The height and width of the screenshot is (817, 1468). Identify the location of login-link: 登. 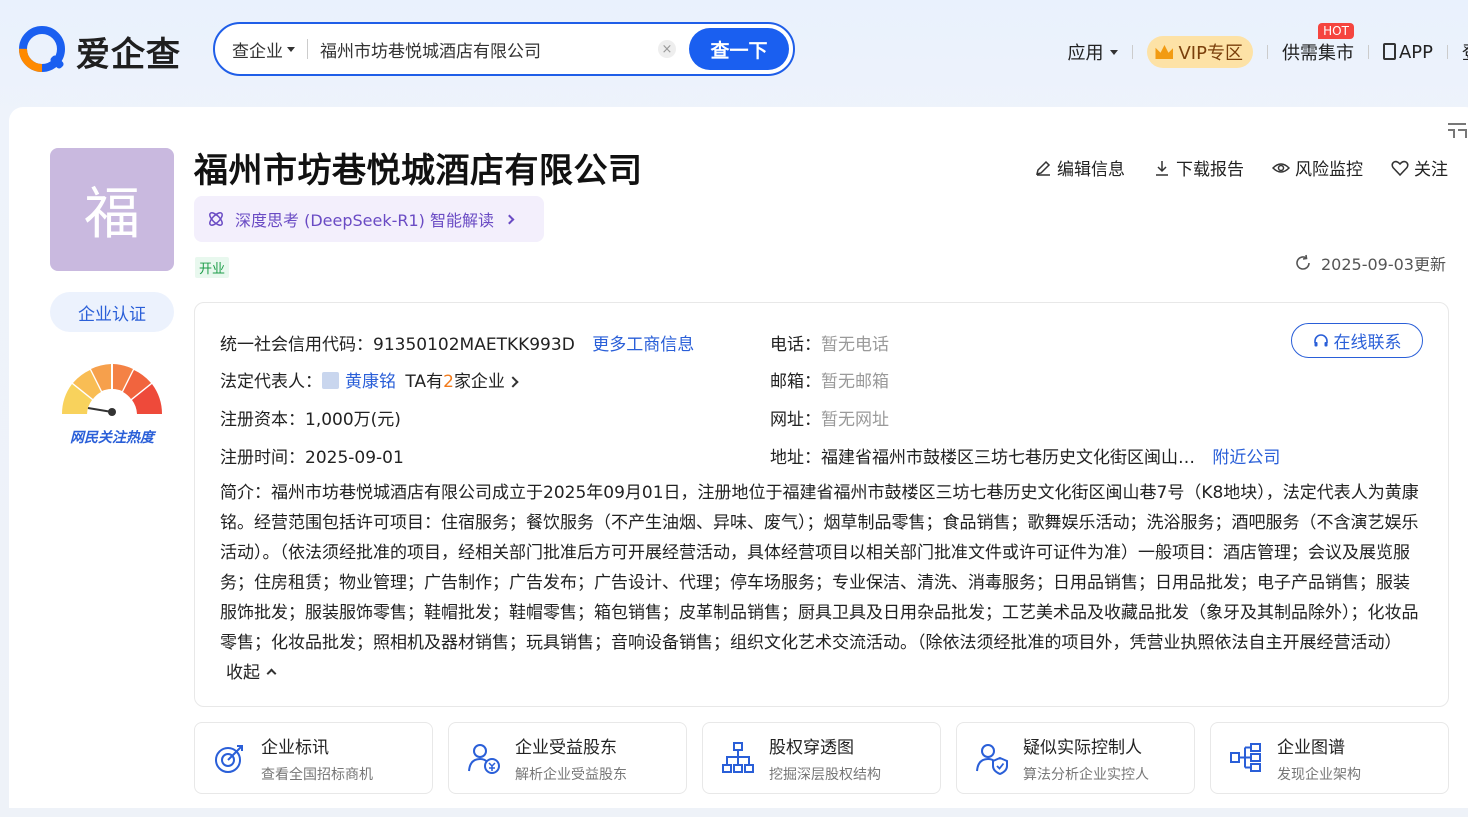
(1465, 52).